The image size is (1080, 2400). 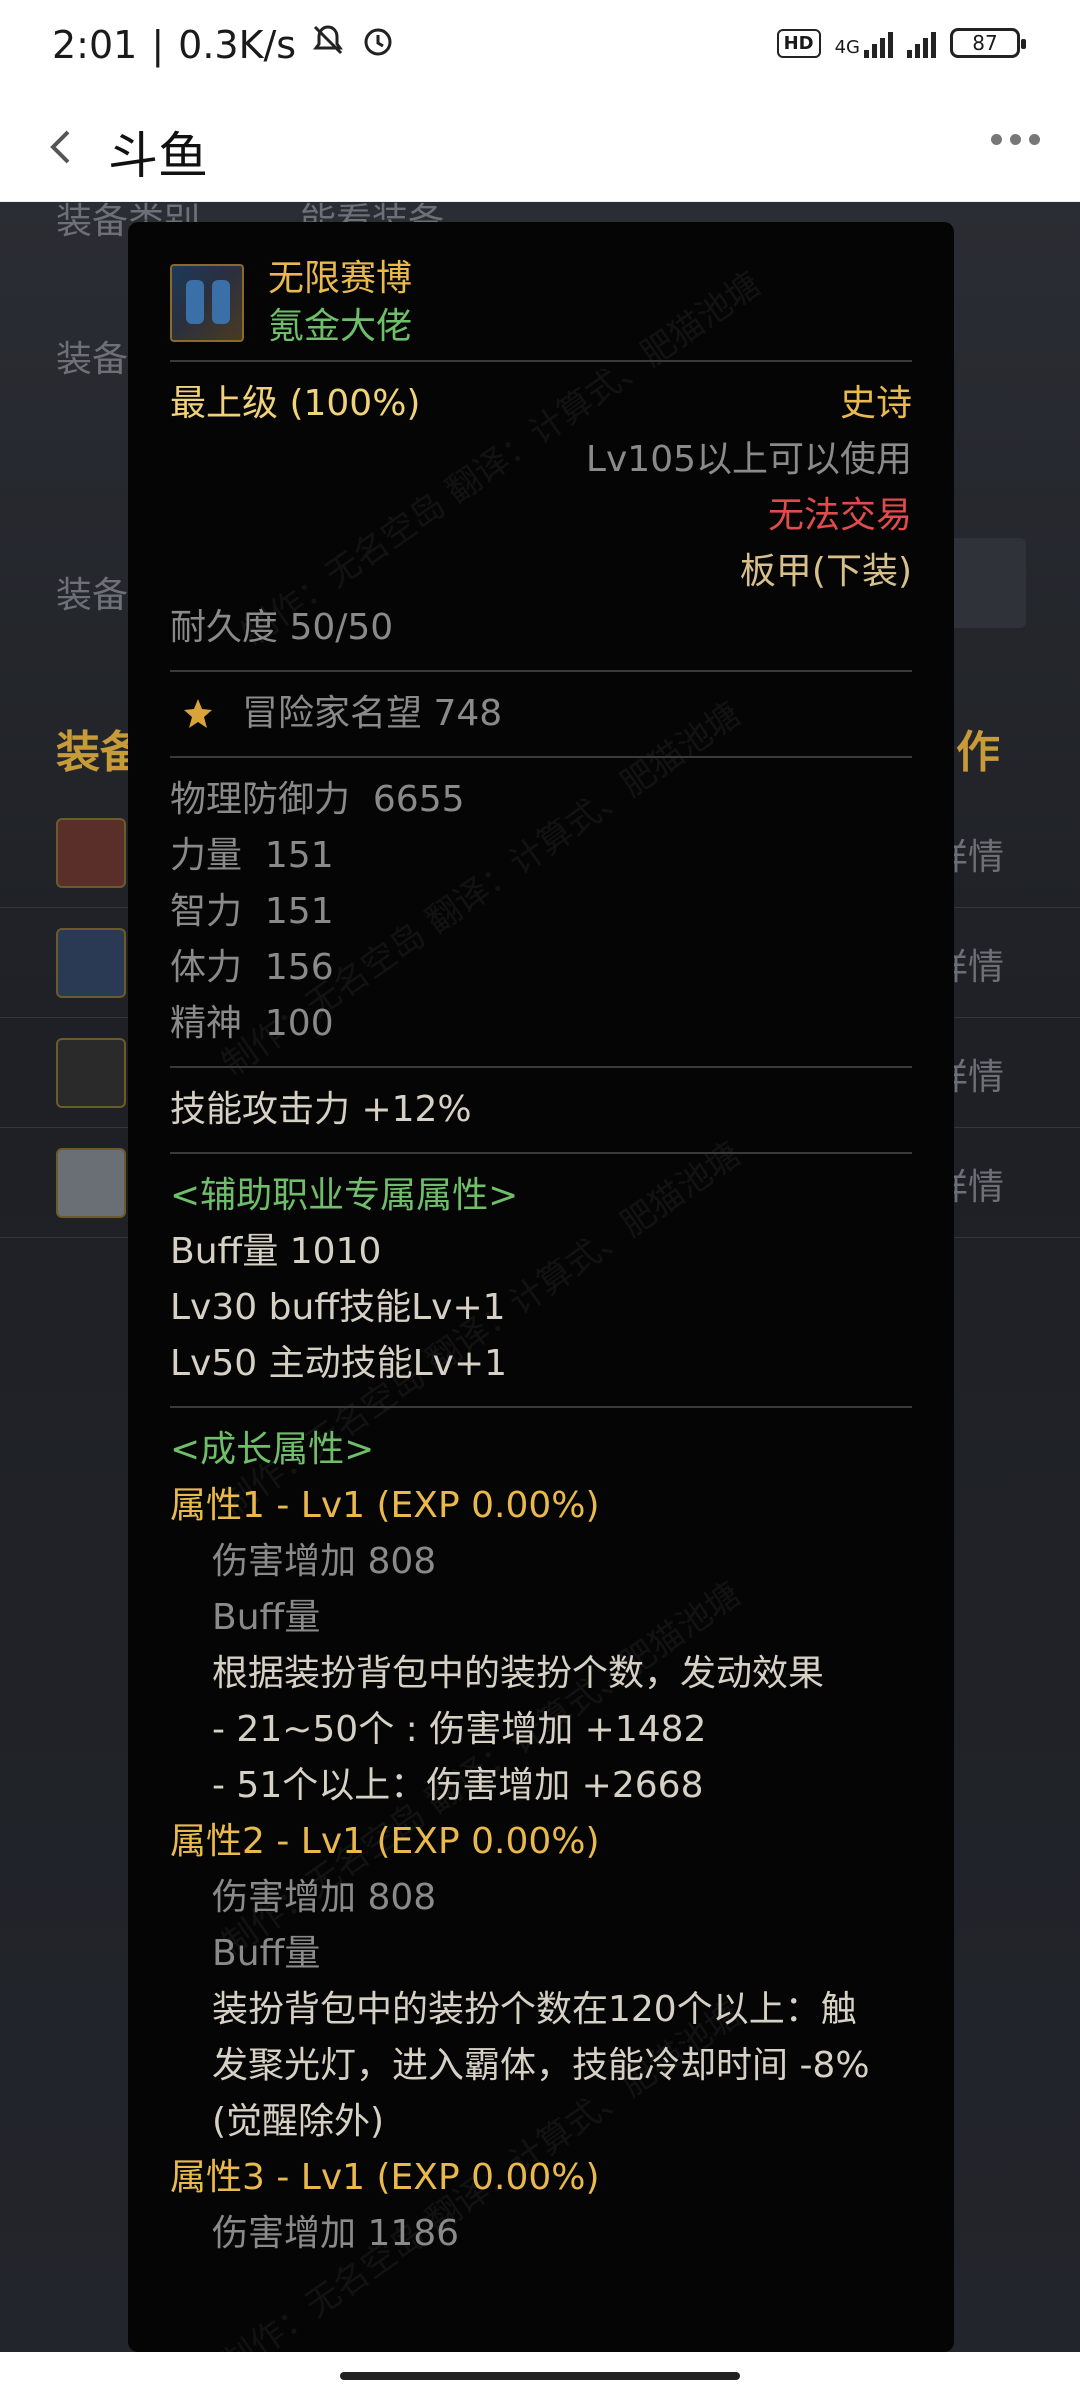 What do you see at coordinates (237, 44) in the screenshot?
I see `net-speed: 0.3K/s` at bounding box center [237, 44].